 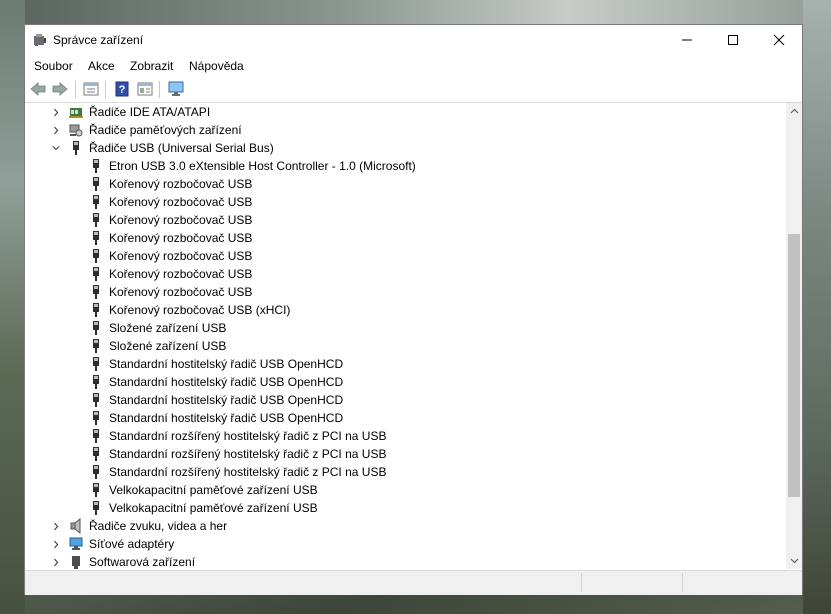 What do you see at coordinates (158, 526) in the screenshot?
I see `category-label: Řadiče zvuku, videa a her` at bounding box center [158, 526].